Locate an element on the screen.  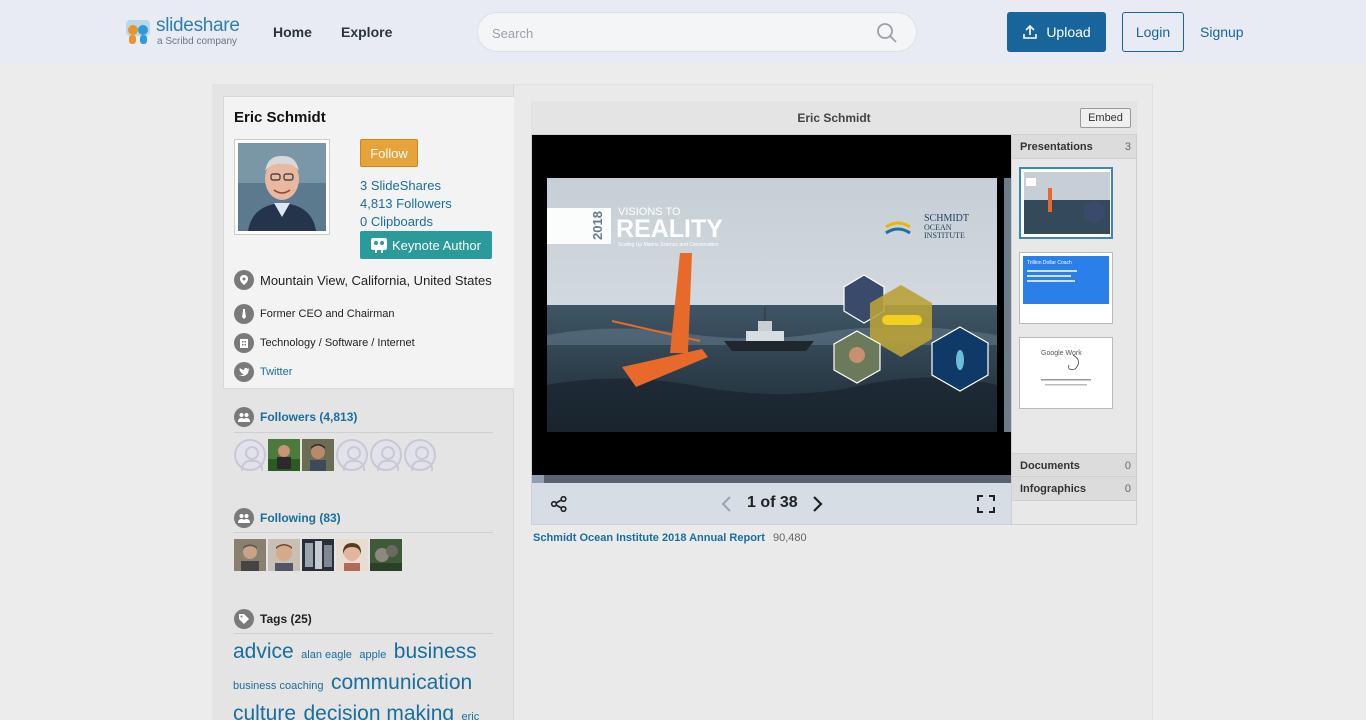
presentations-count: 3 is located at coordinates (1127, 147).